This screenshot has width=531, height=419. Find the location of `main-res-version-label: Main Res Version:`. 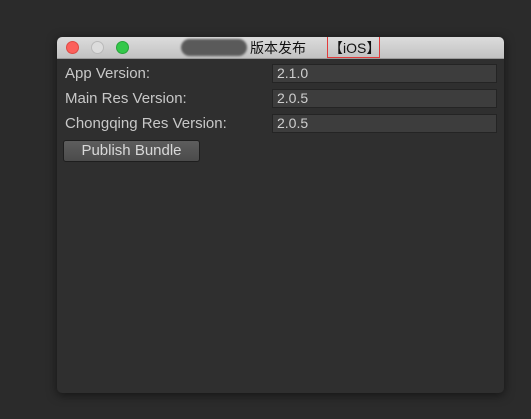

main-res-version-label: Main Res Version: is located at coordinates (126, 98).